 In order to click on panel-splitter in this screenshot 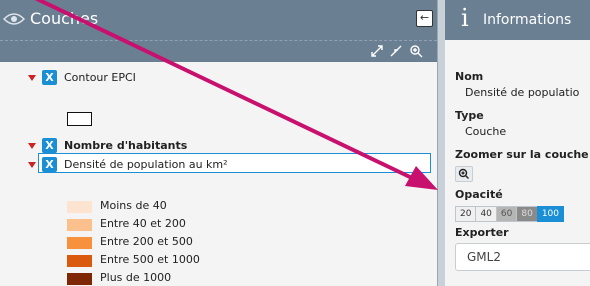, I will do `click(441, 143)`.